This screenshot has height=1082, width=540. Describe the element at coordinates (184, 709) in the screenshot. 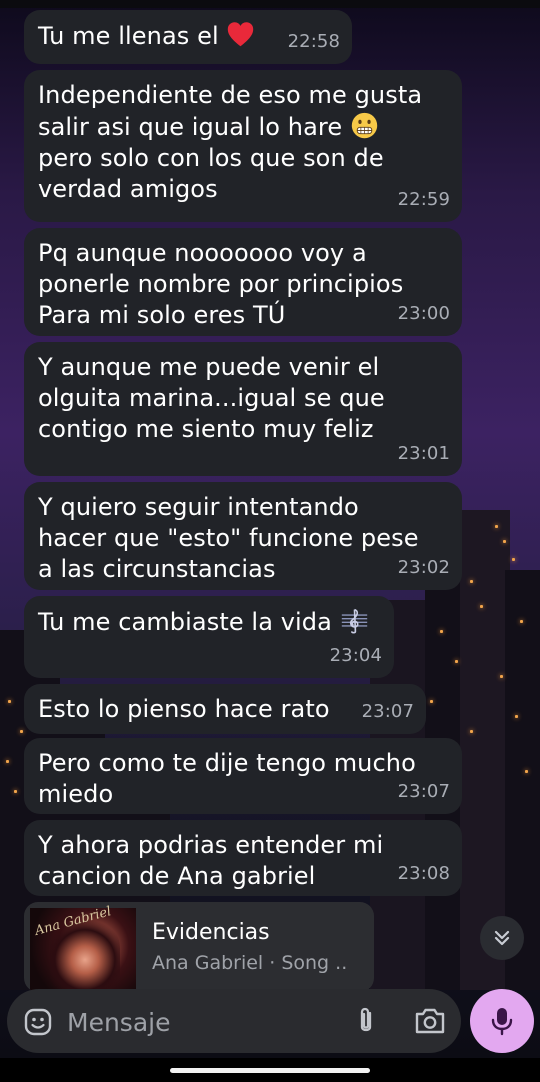

I see `message-text: Esto lo pienso hace rato` at that location.